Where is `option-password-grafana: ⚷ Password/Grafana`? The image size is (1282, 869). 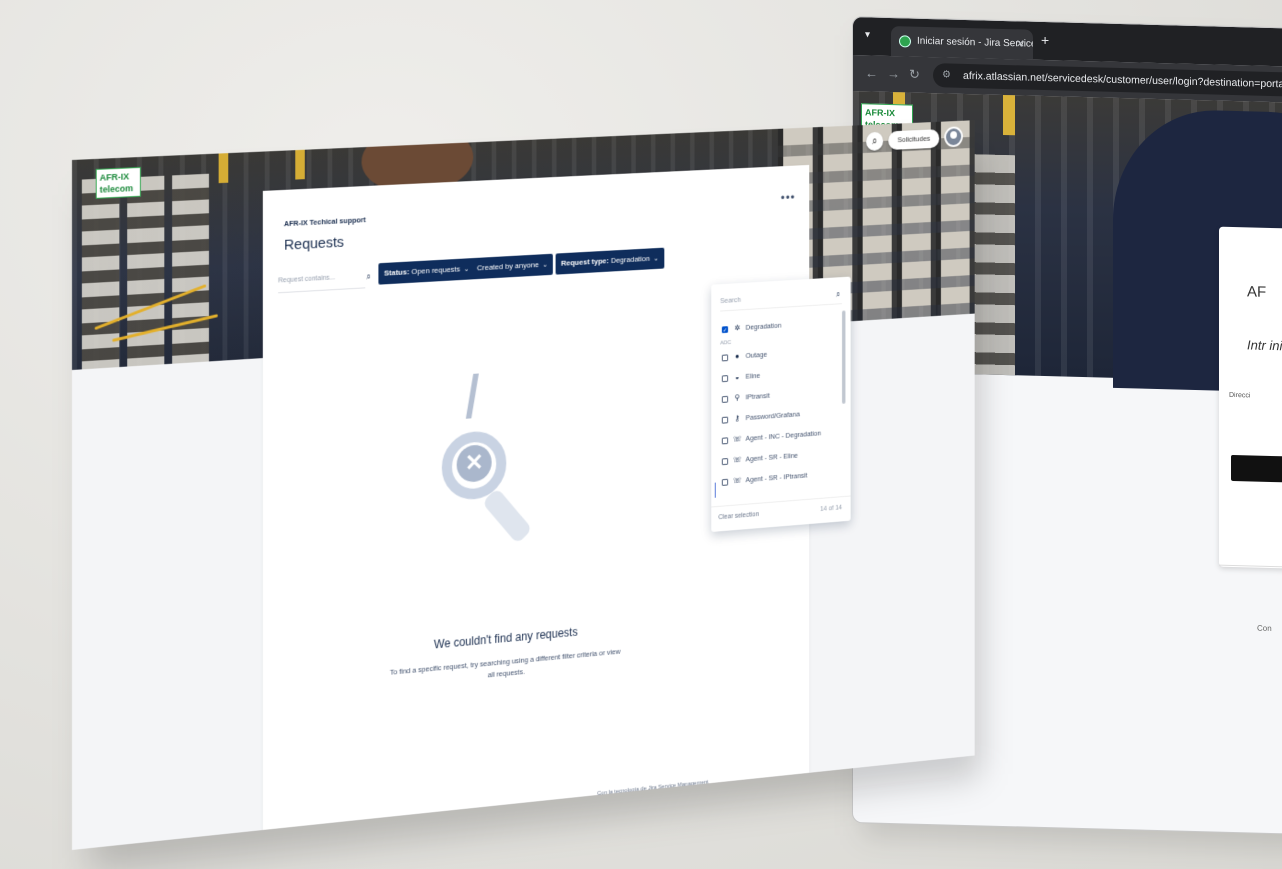 option-password-grafana: ⚷ Password/Grafana is located at coordinates (761, 417).